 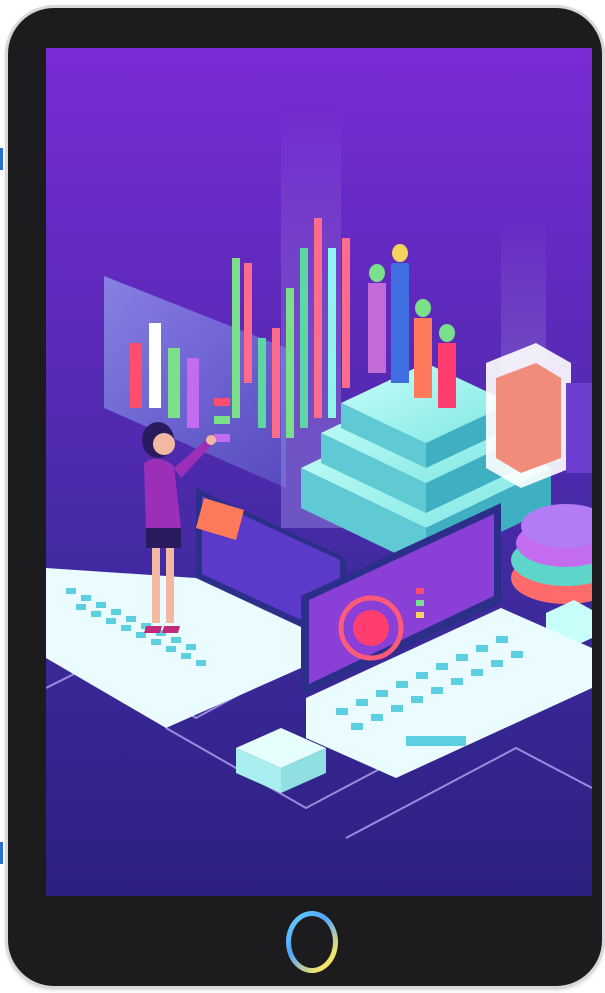 I want to click on side-edge-mark-top, so click(x=1, y=159).